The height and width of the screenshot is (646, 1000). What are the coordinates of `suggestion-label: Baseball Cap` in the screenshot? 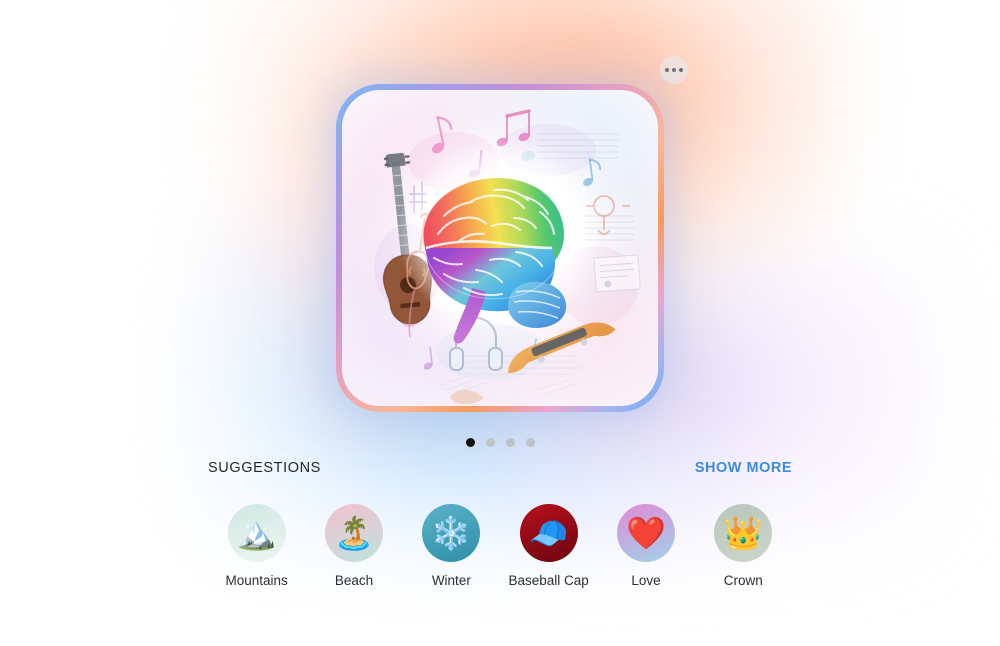 It's located at (548, 580).